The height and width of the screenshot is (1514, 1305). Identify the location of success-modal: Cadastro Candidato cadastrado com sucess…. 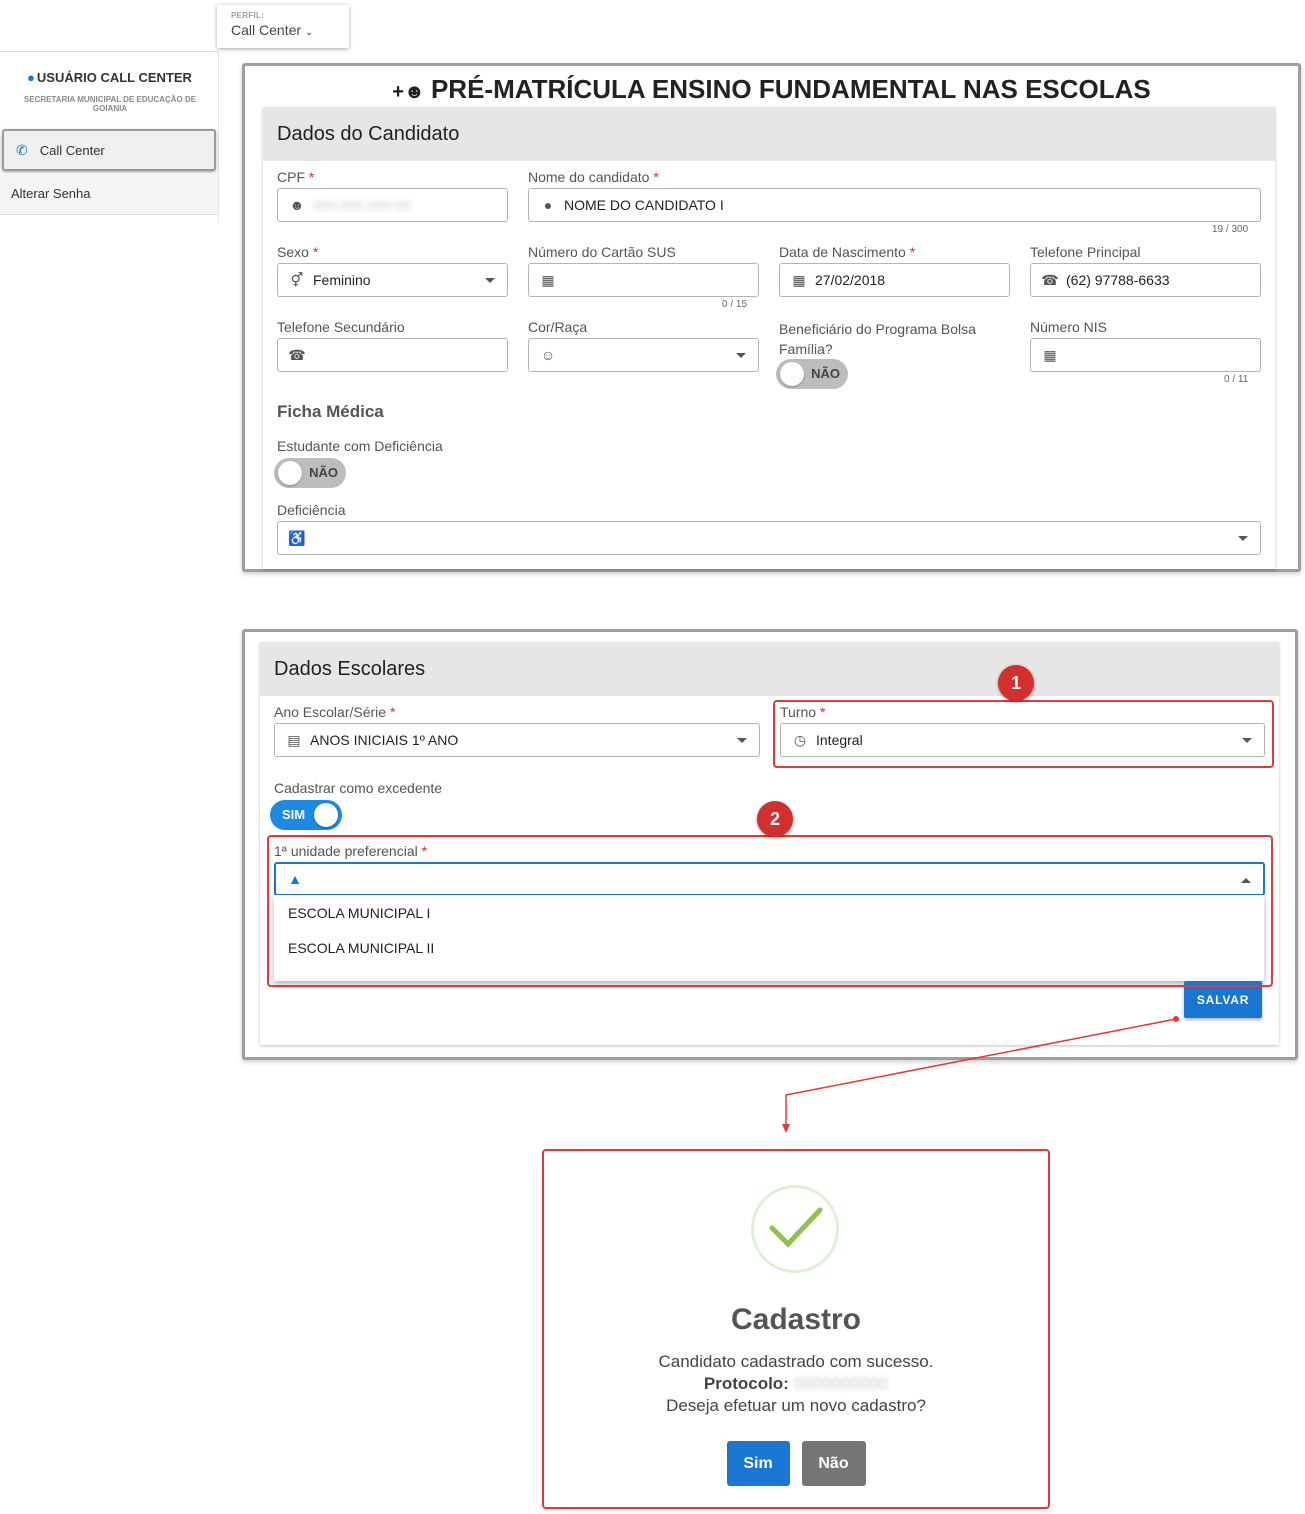
(796, 1329).